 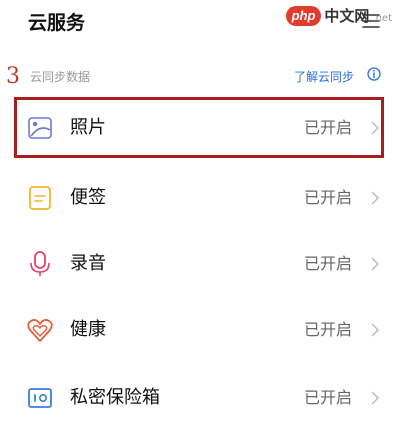 I want to click on step-number-annotation: 3, so click(x=13, y=76).